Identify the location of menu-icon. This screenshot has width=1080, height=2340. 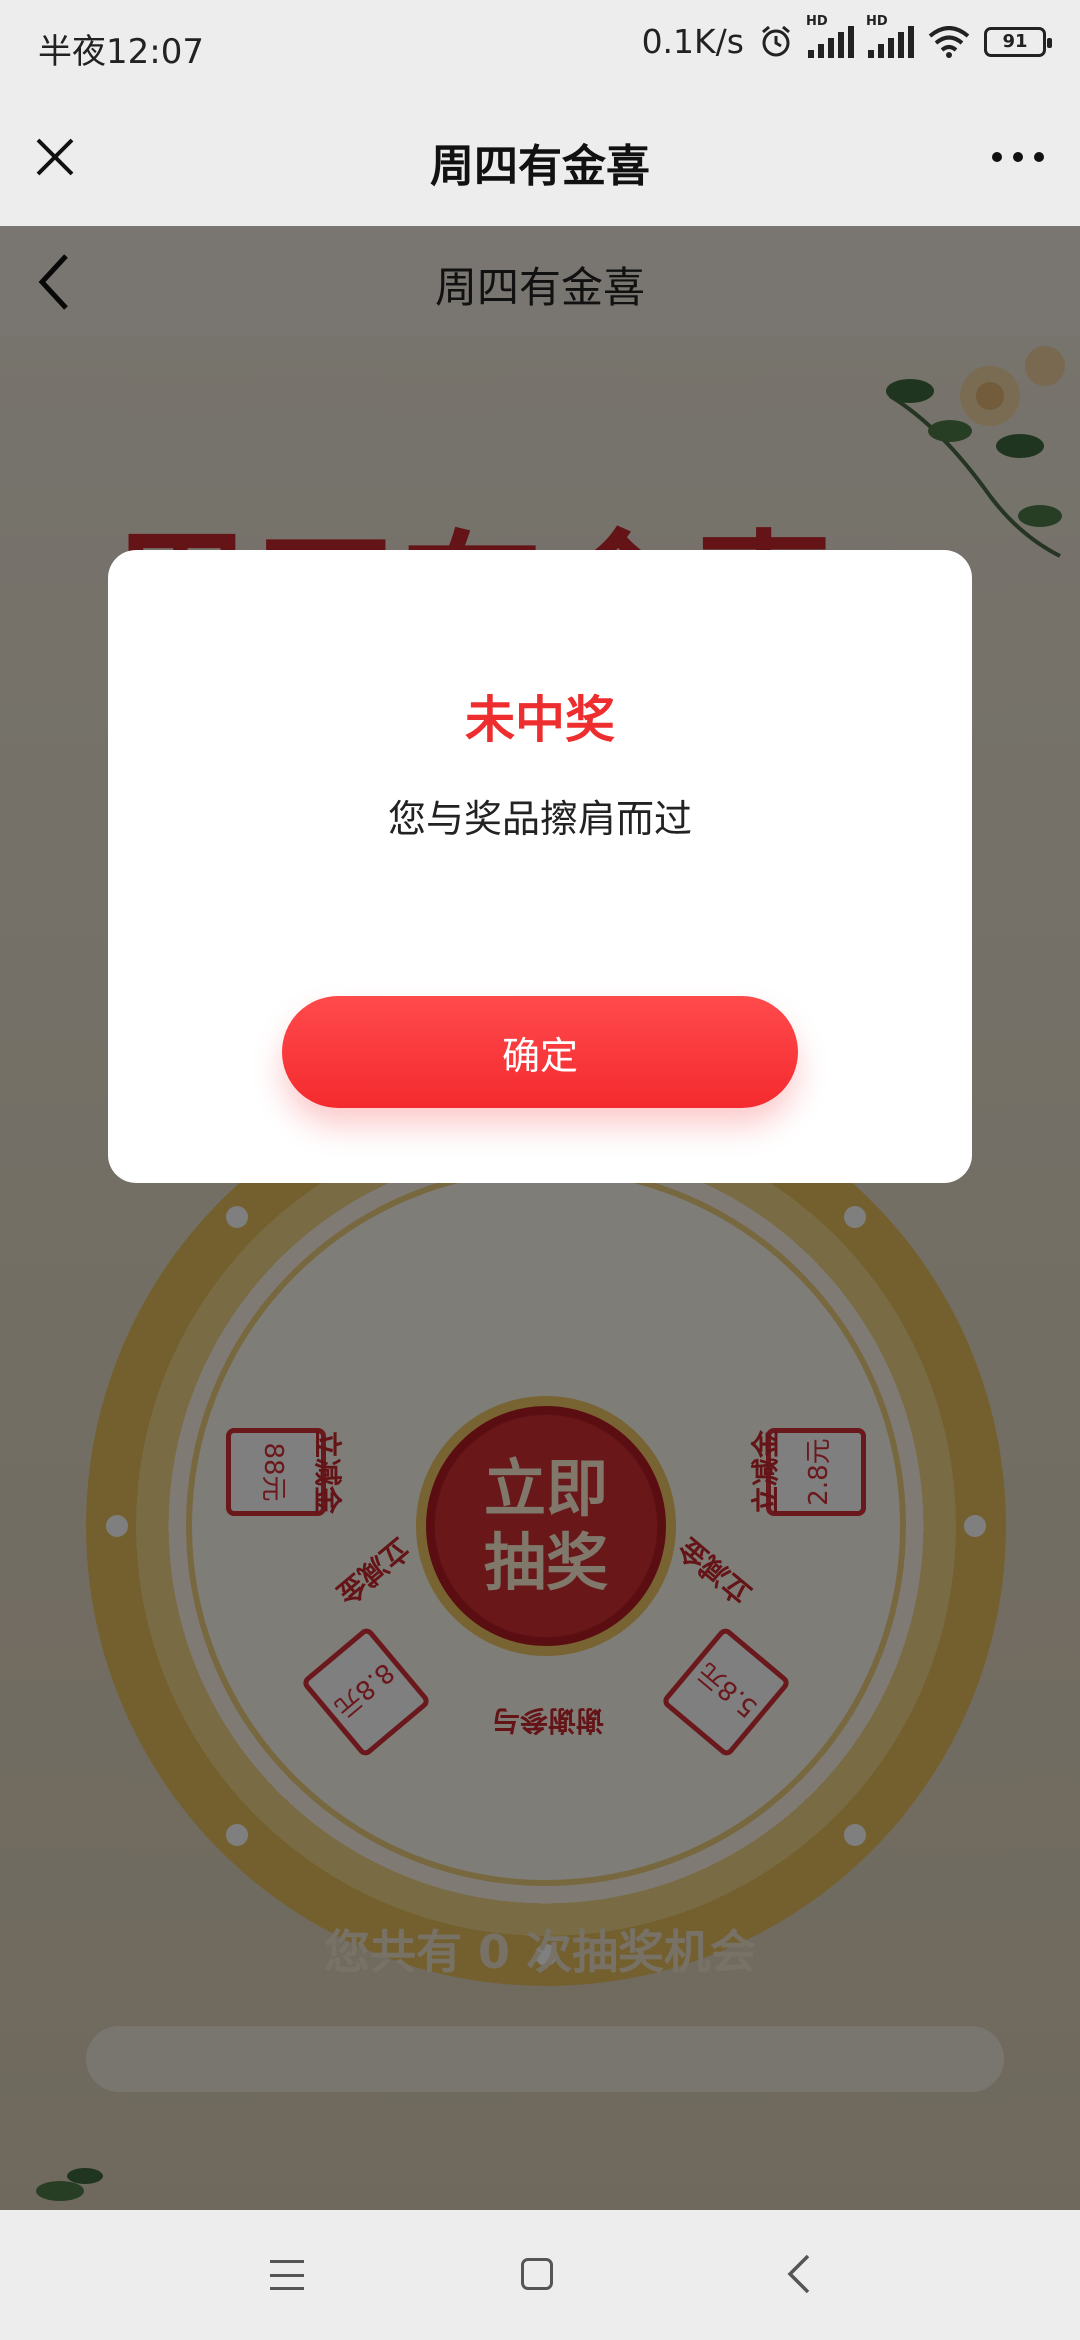
(287, 2275).